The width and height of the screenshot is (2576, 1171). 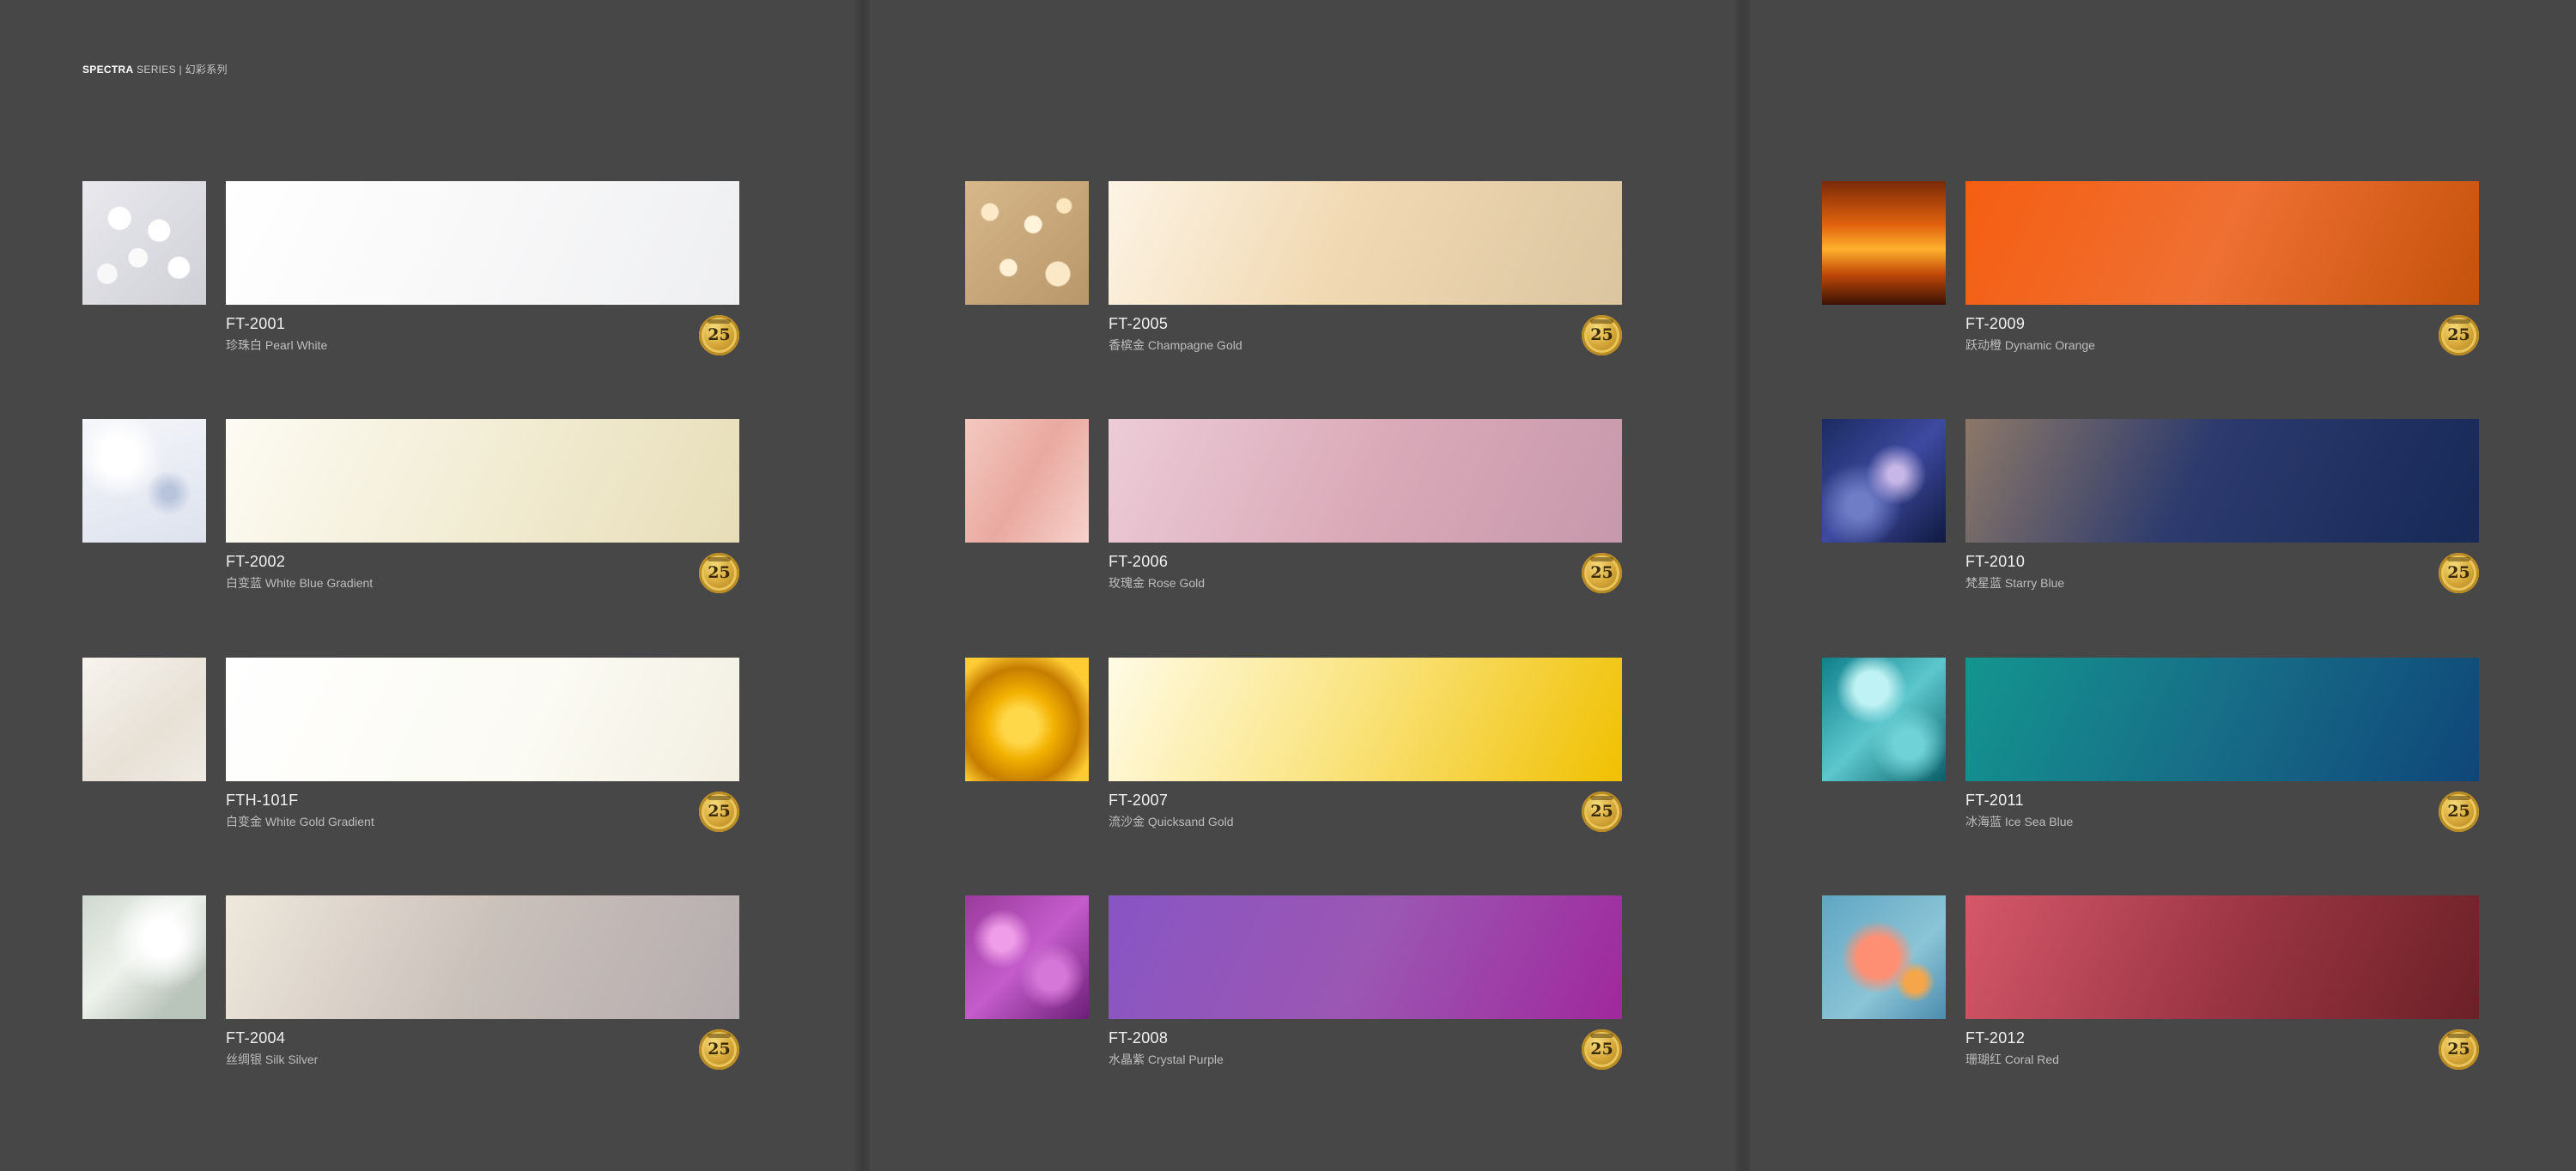 What do you see at coordinates (1139, 561) in the screenshot?
I see `color-code: FT-2006` at bounding box center [1139, 561].